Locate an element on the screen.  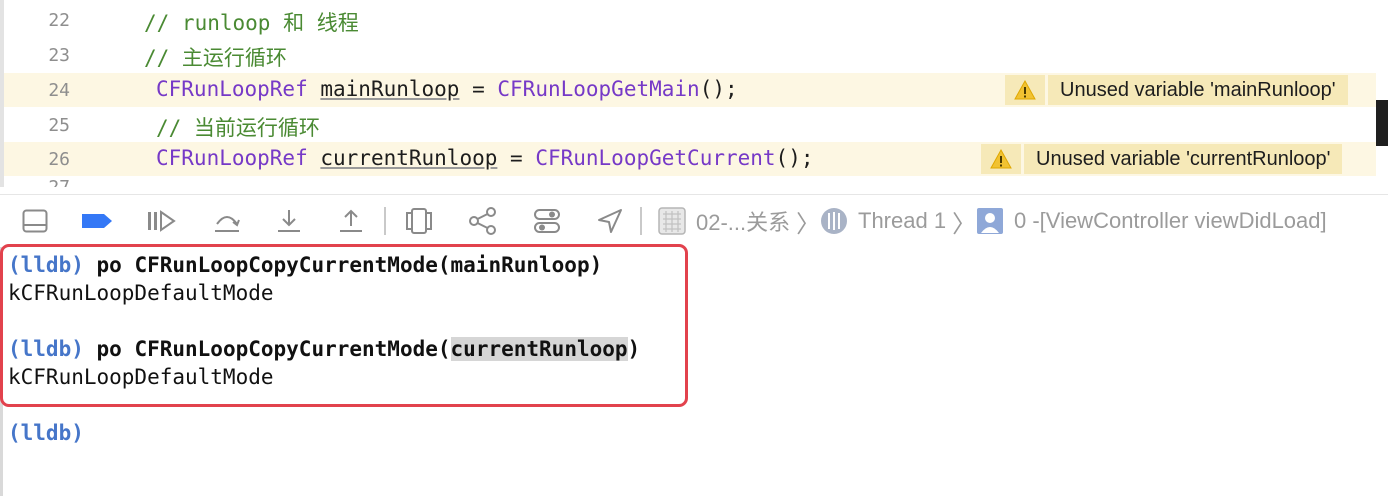
warning-message: Unused variable 'currentRunloop' is located at coordinates (1183, 159).